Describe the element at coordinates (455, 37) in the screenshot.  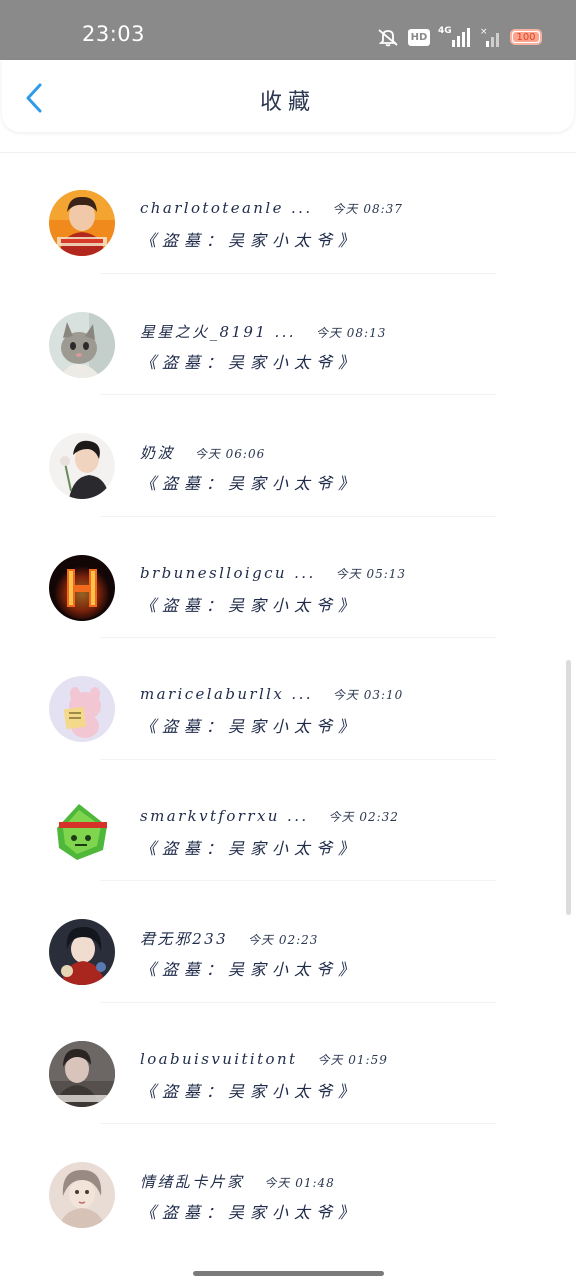
I see `signal-4g-icon: 4G` at that location.